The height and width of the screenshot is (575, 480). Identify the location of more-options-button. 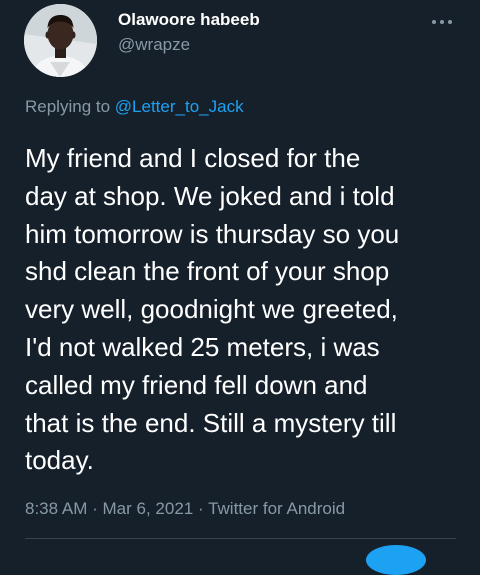
(442, 22).